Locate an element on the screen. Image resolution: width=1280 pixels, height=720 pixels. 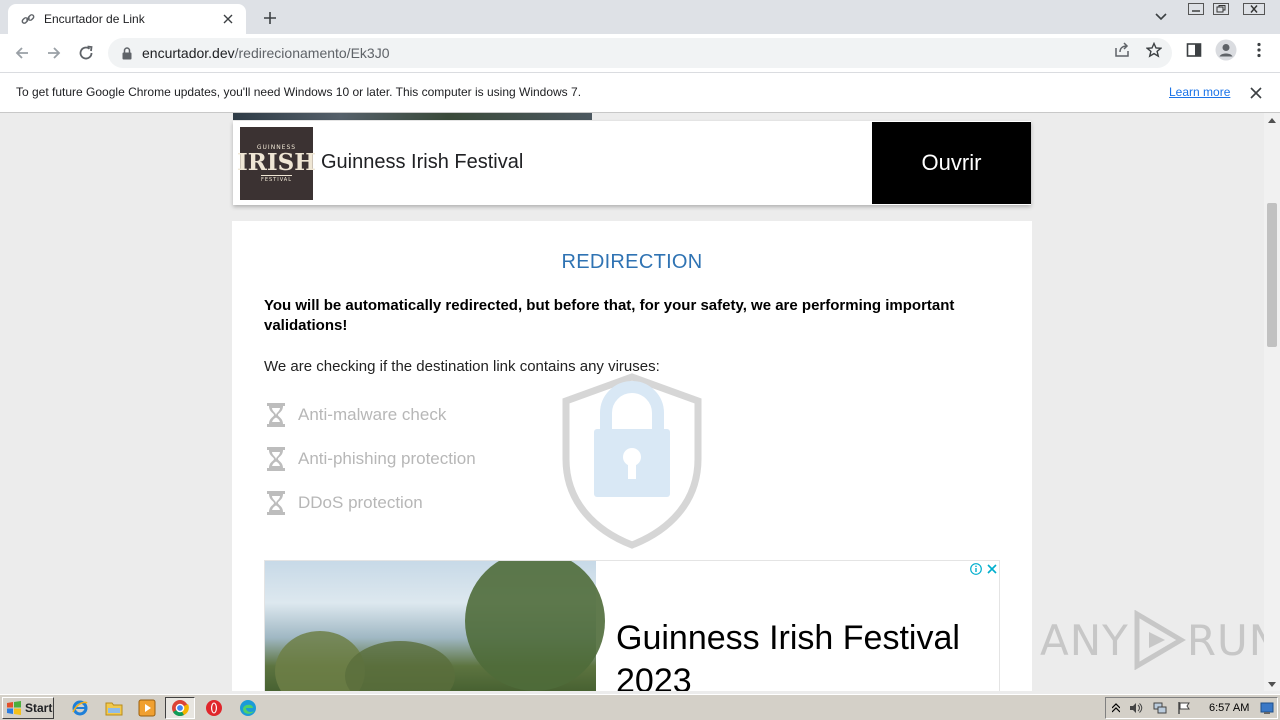
address-bar: encurtador.dev/redirecionamento/Ek3J0 is located at coordinates (640, 53).